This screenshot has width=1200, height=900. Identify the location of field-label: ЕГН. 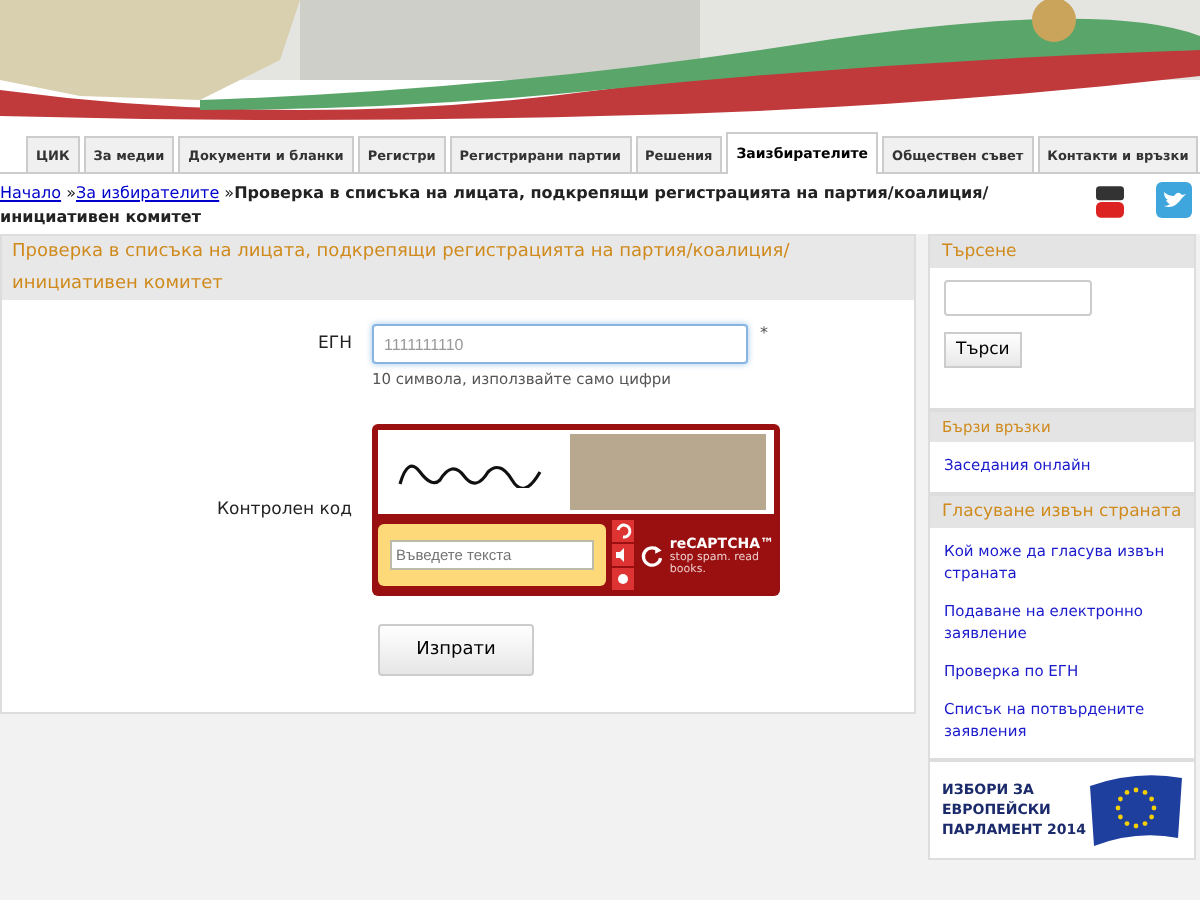
(335, 345).